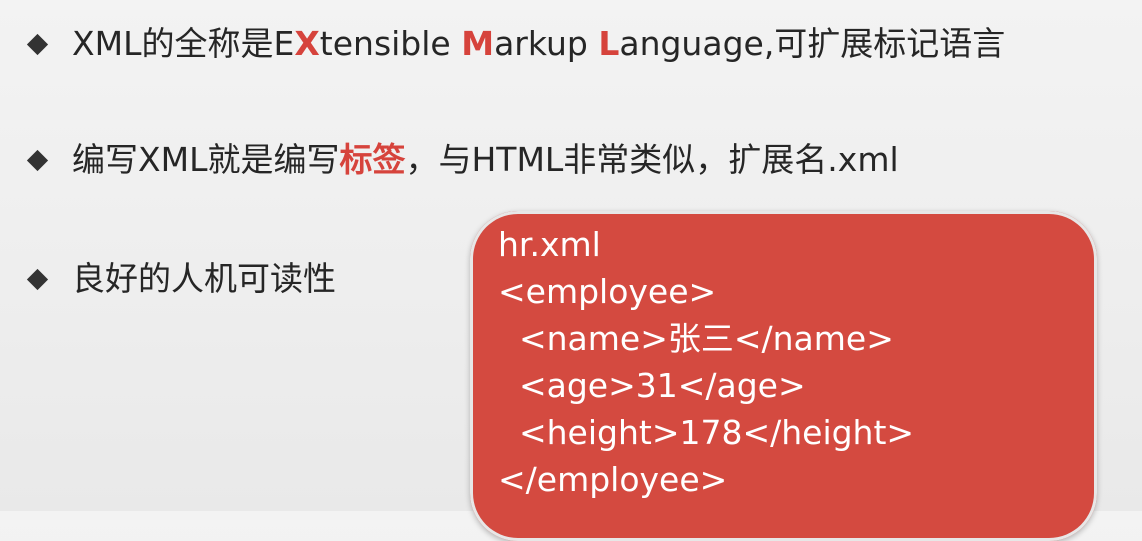  I want to click on text-segment: ，与HTML非常类似，扩展名.xml, so click(652, 159).